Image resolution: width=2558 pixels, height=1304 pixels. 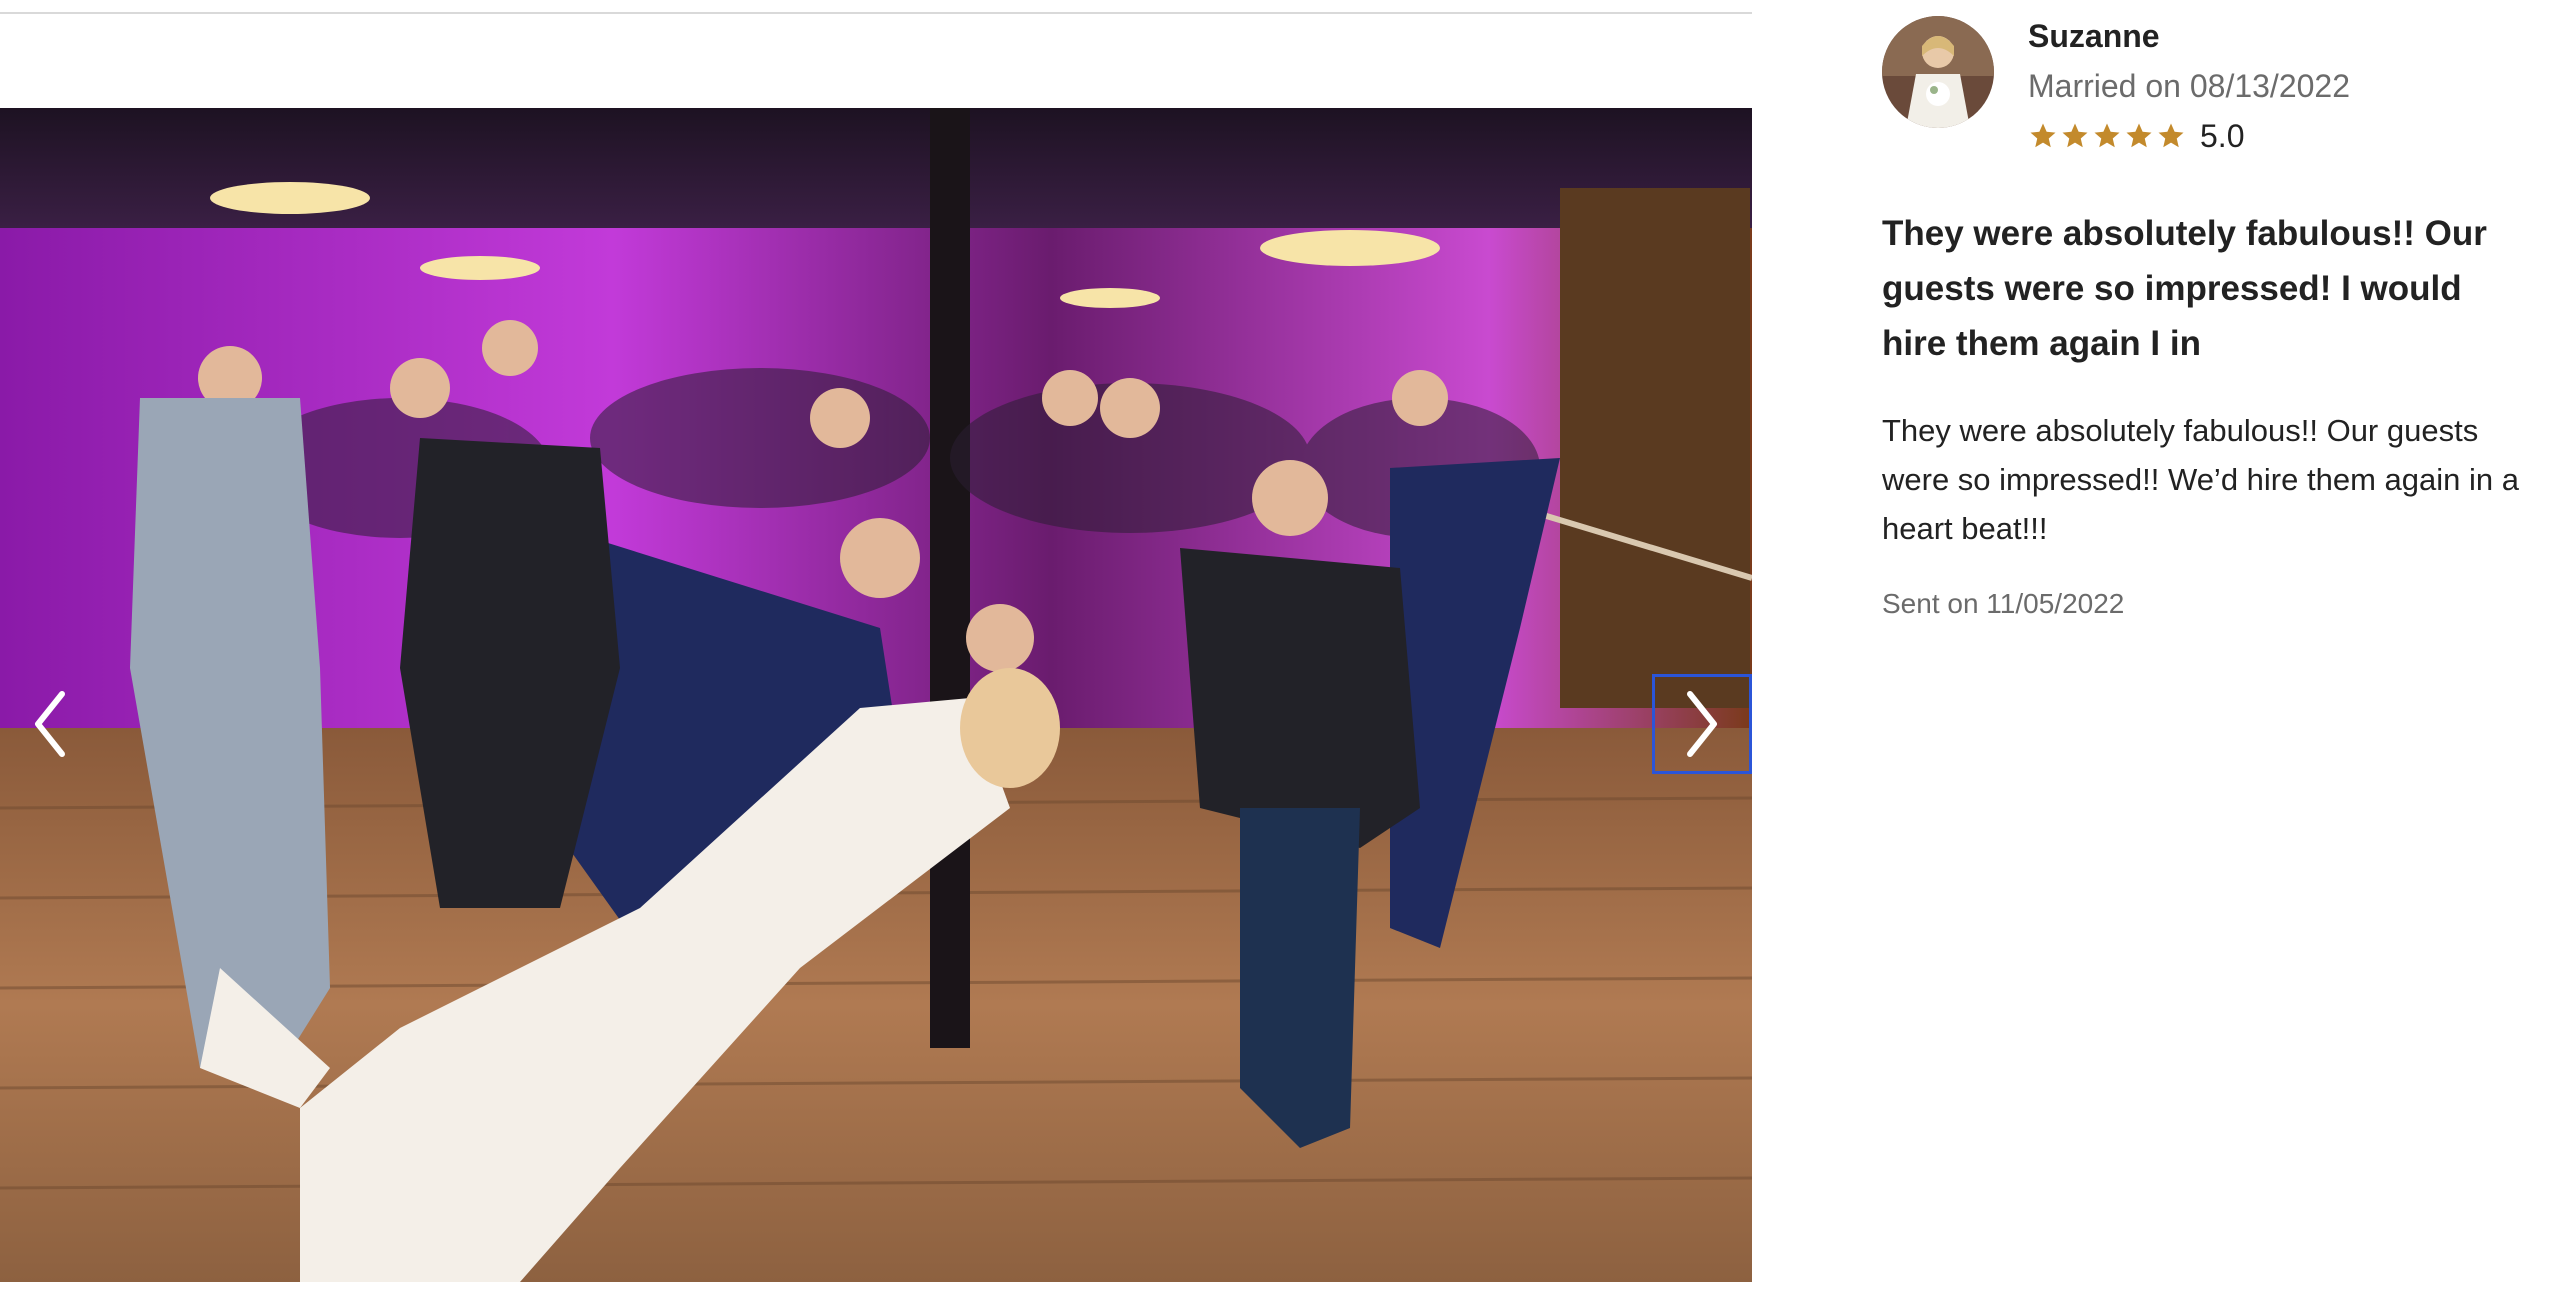 I want to click on married-date: Married on 08/13/2022, so click(x=2189, y=86).